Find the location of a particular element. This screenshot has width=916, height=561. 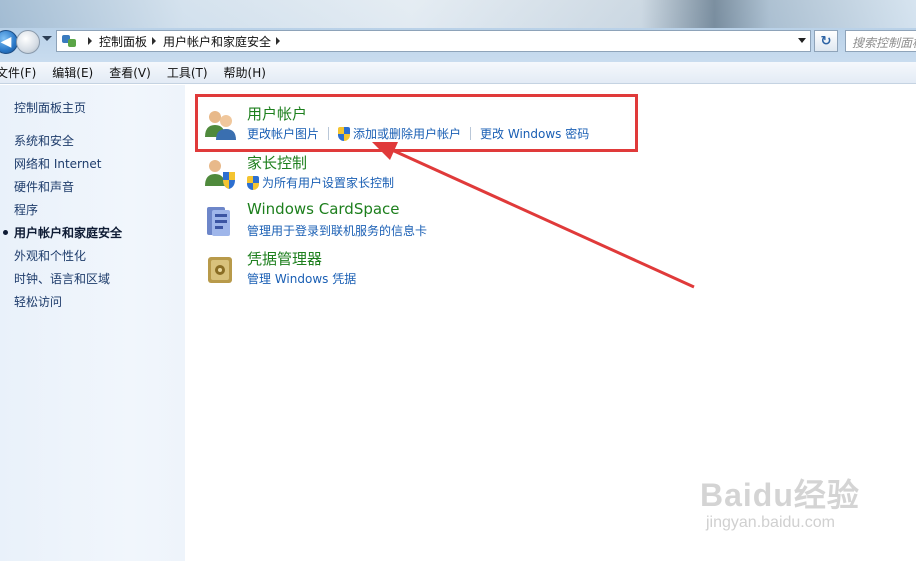

menu-tools: 工具(T) is located at coordinates (187, 72).